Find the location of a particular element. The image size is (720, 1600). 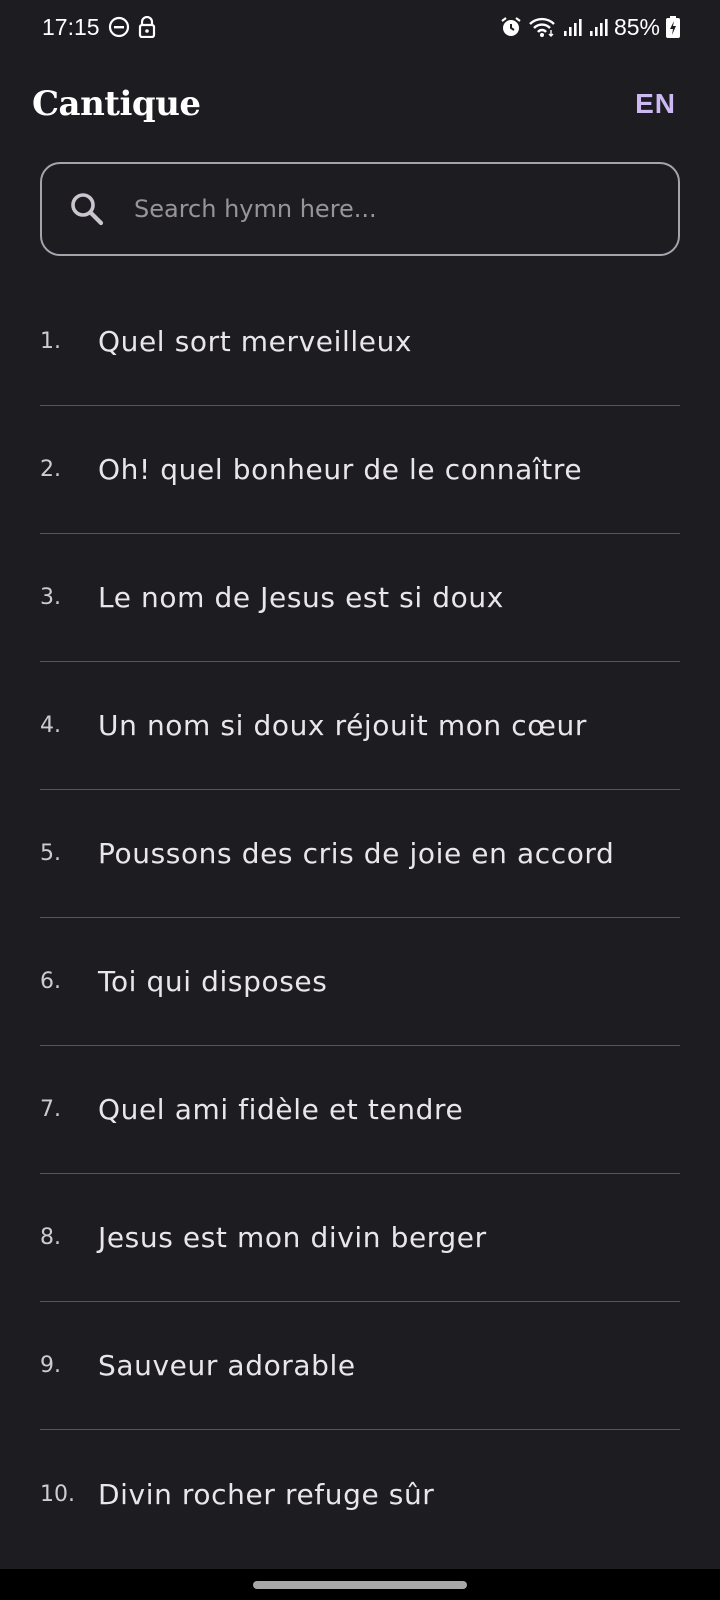

hymn-title: Un nom si doux réjouit mon cœur is located at coordinates (342, 725).